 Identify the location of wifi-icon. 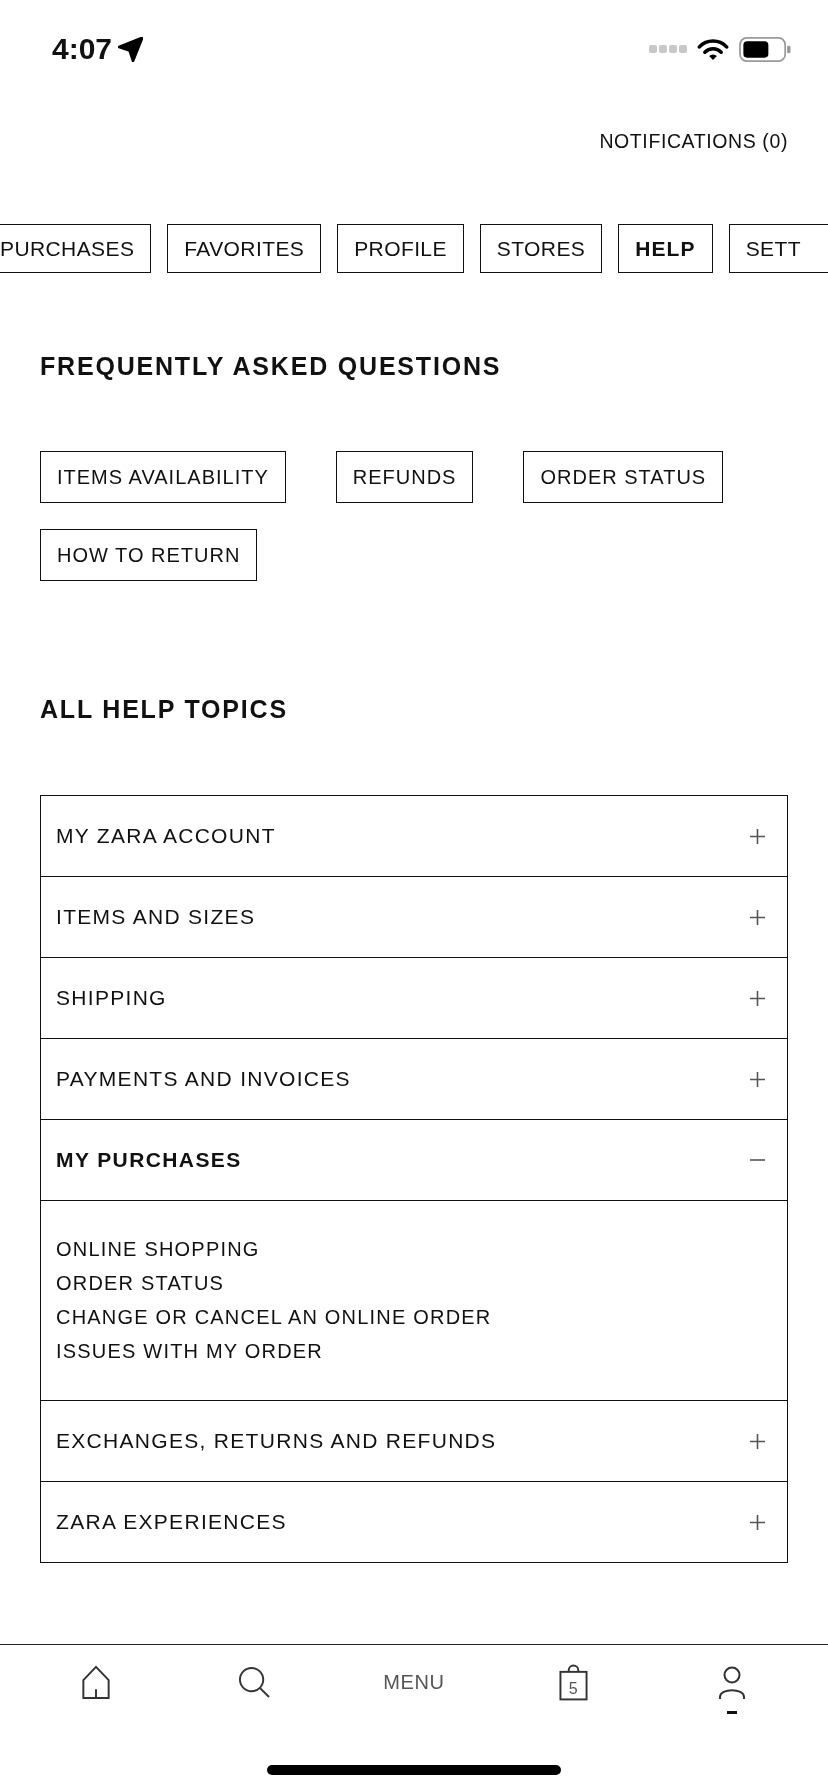
(713, 49).